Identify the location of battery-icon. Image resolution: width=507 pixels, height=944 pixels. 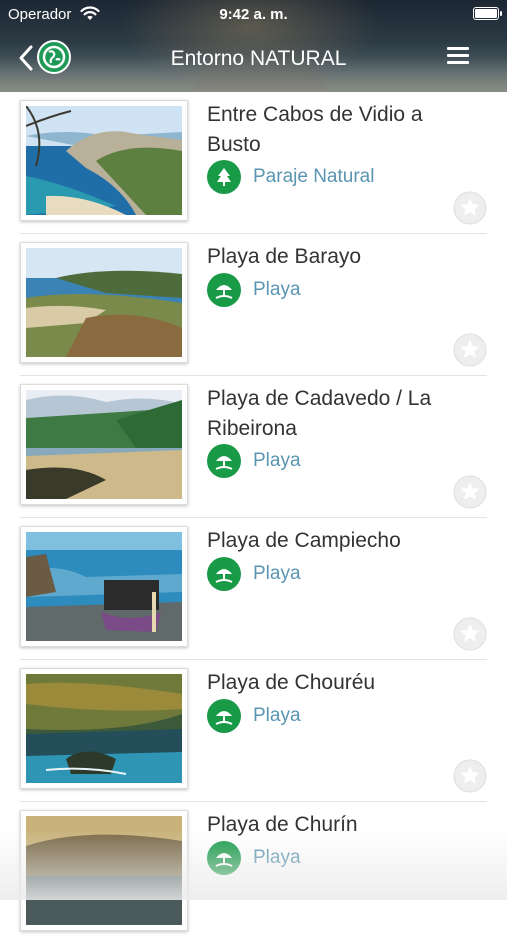
(487, 13).